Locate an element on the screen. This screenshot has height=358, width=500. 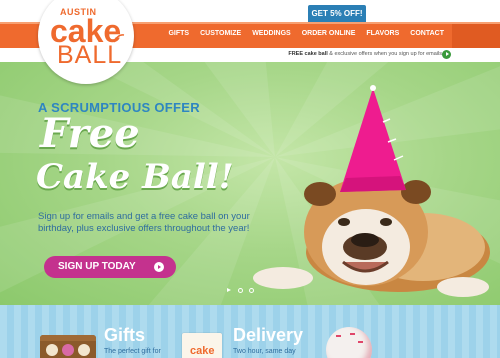
arrow-right-icon is located at coordinates (446, 54).